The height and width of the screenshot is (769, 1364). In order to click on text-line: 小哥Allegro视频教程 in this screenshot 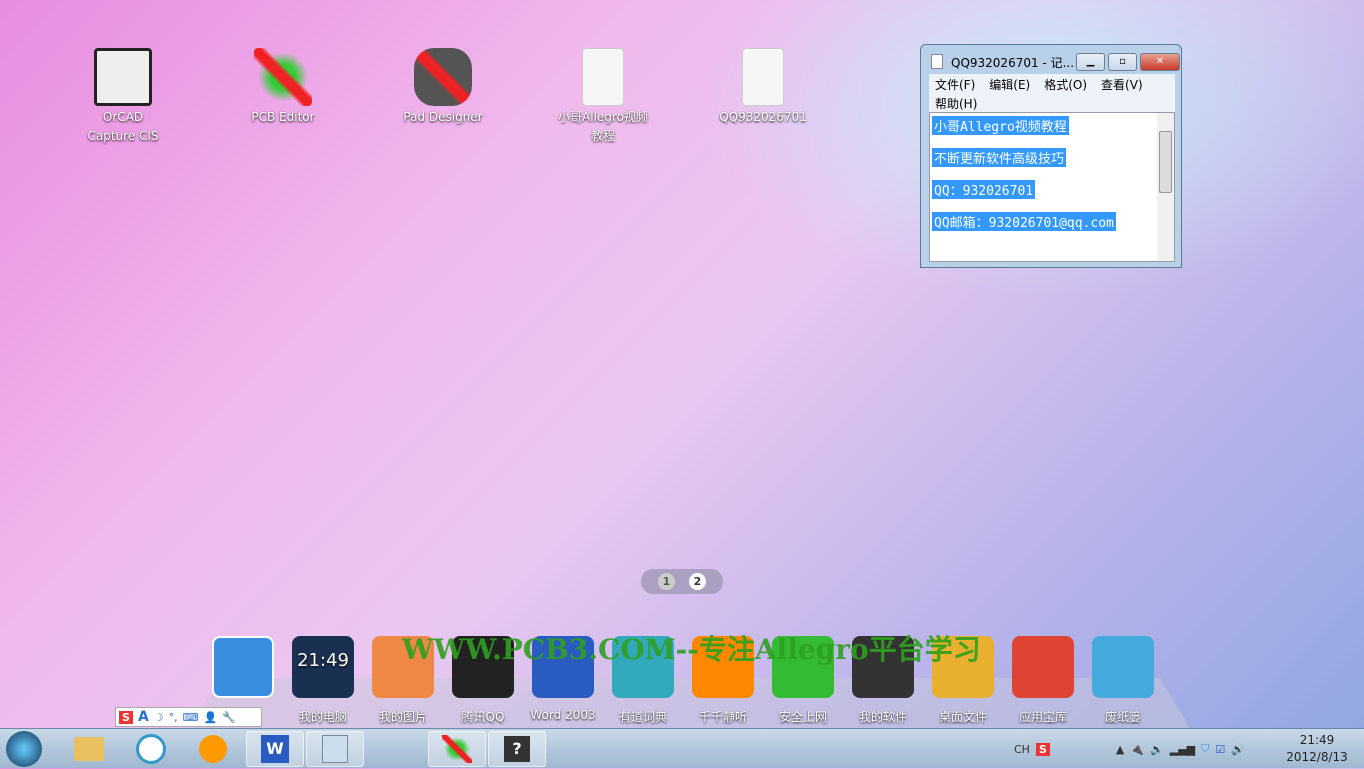, I will do `click(1000, 125)`.